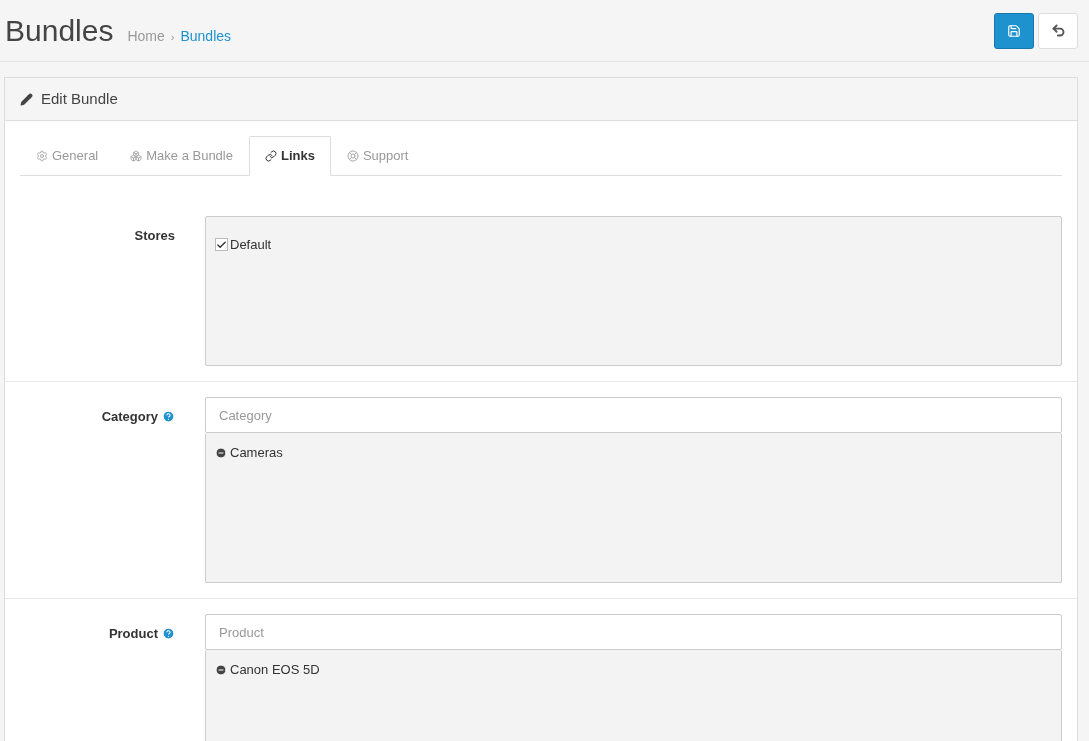  I want to click on back-button, so click(1058, 30).